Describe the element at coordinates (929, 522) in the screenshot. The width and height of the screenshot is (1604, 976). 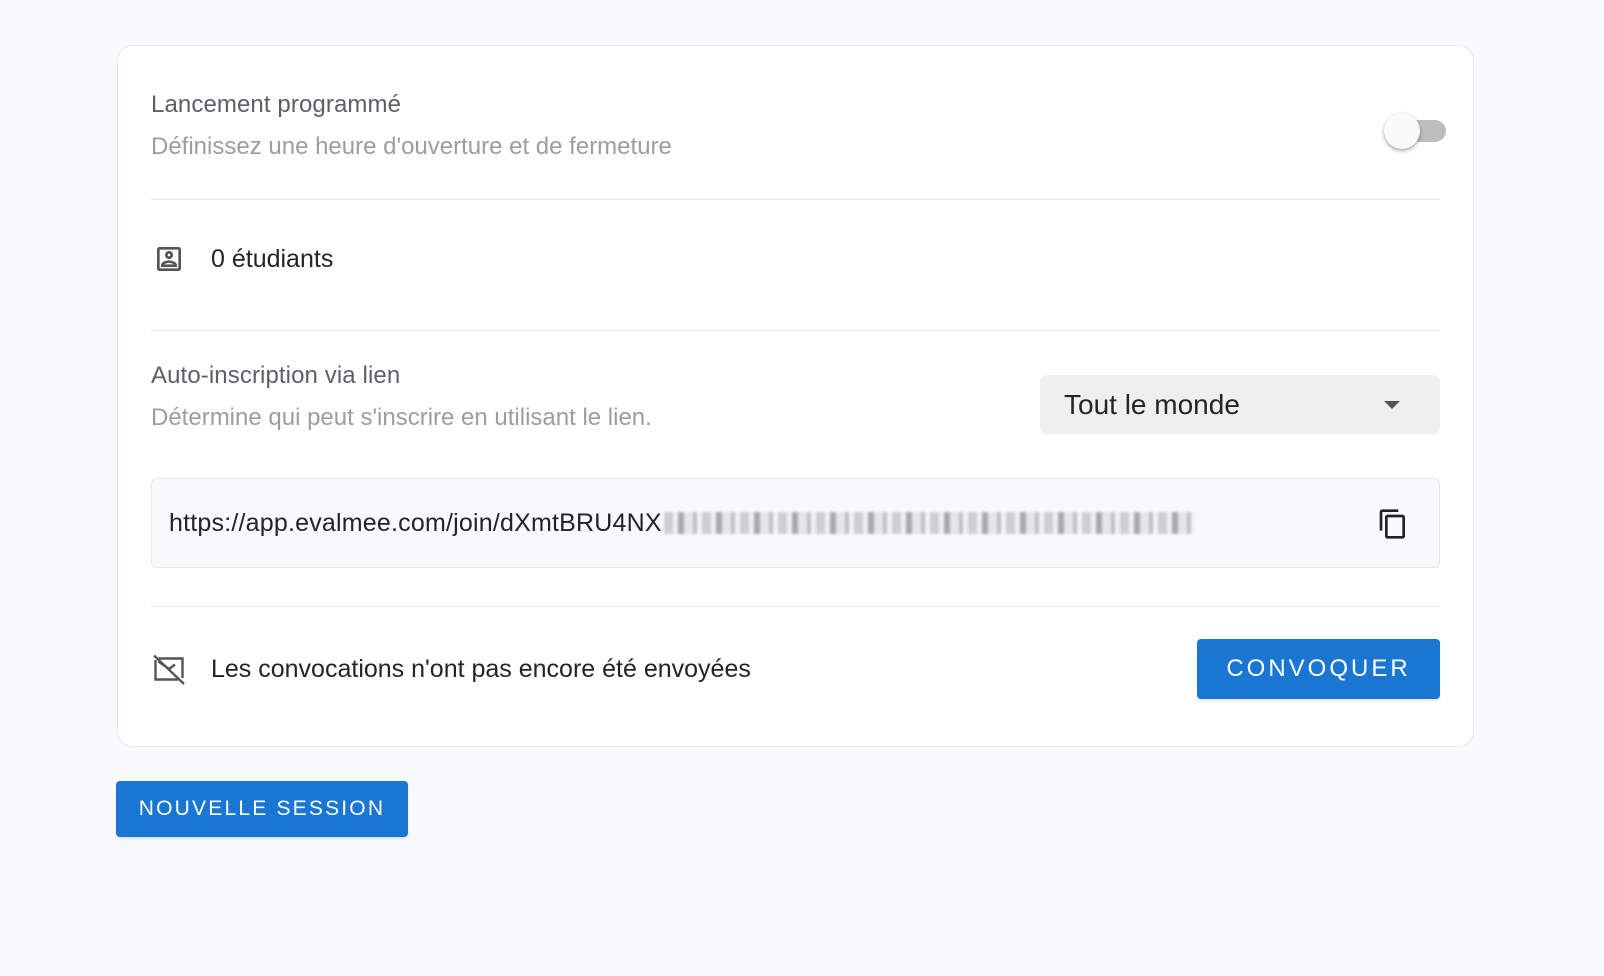
I see `redacted-link-part` at that location.